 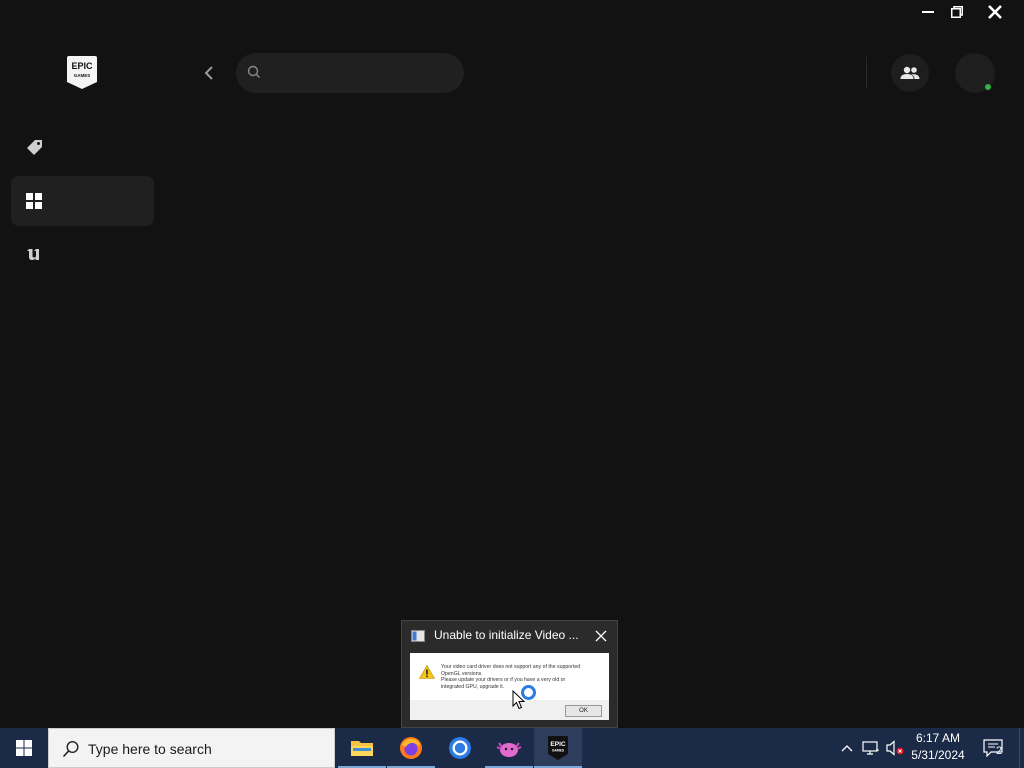 I want to click on sidebar-item-store, so click(x=82, y=148).